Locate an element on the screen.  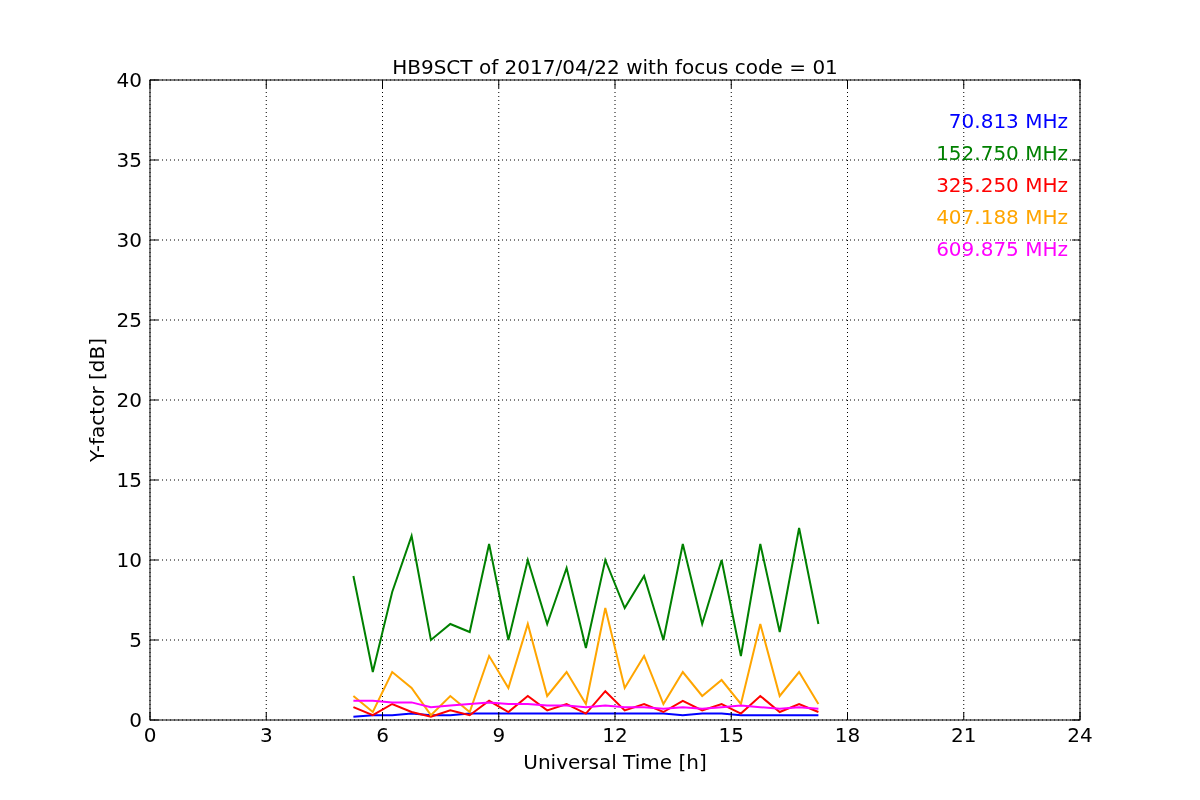
tick-label: 40 is located at coordinates (129, 80).